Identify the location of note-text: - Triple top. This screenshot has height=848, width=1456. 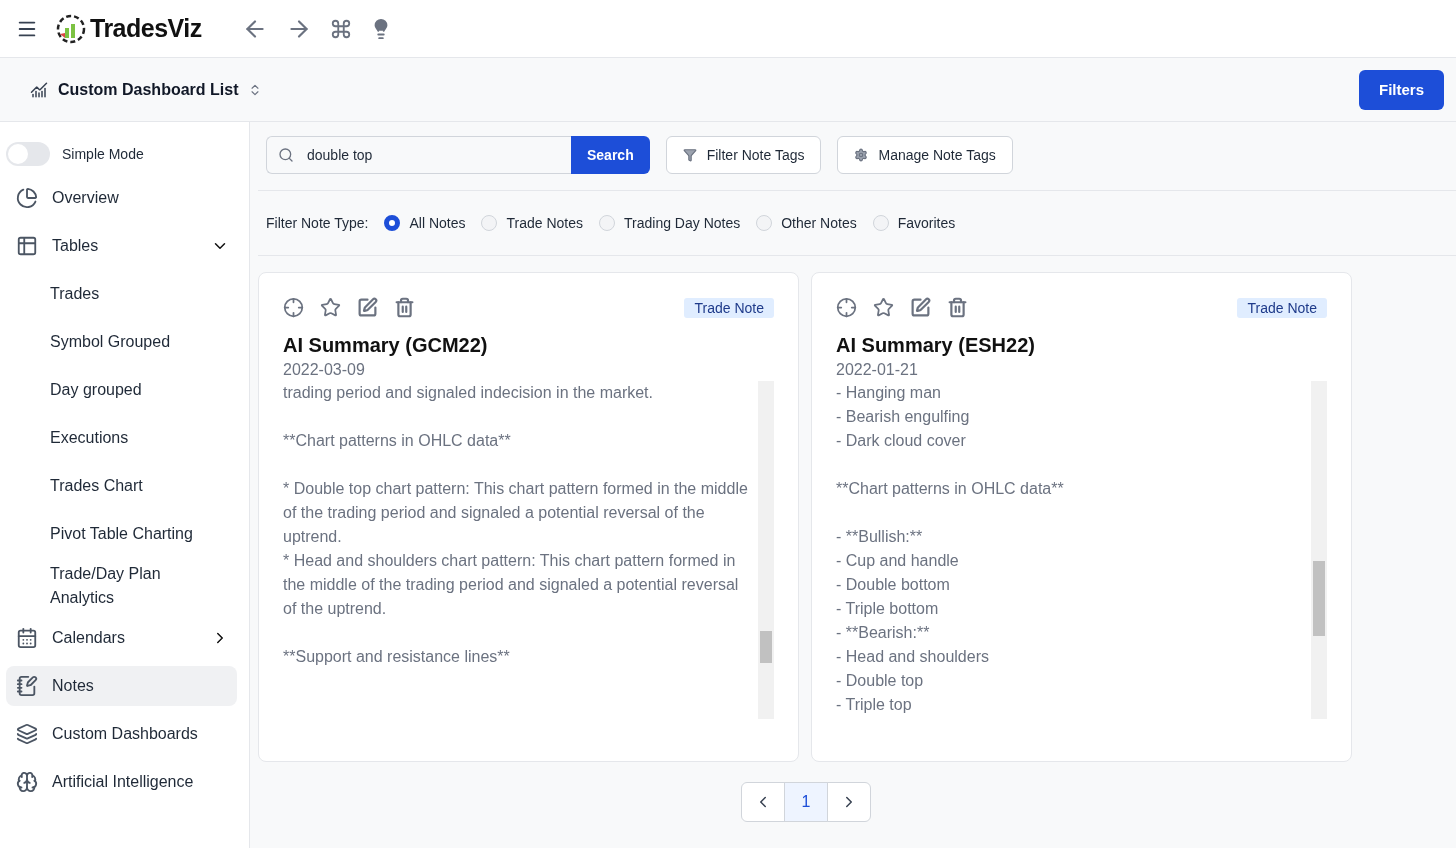
(874, 705).